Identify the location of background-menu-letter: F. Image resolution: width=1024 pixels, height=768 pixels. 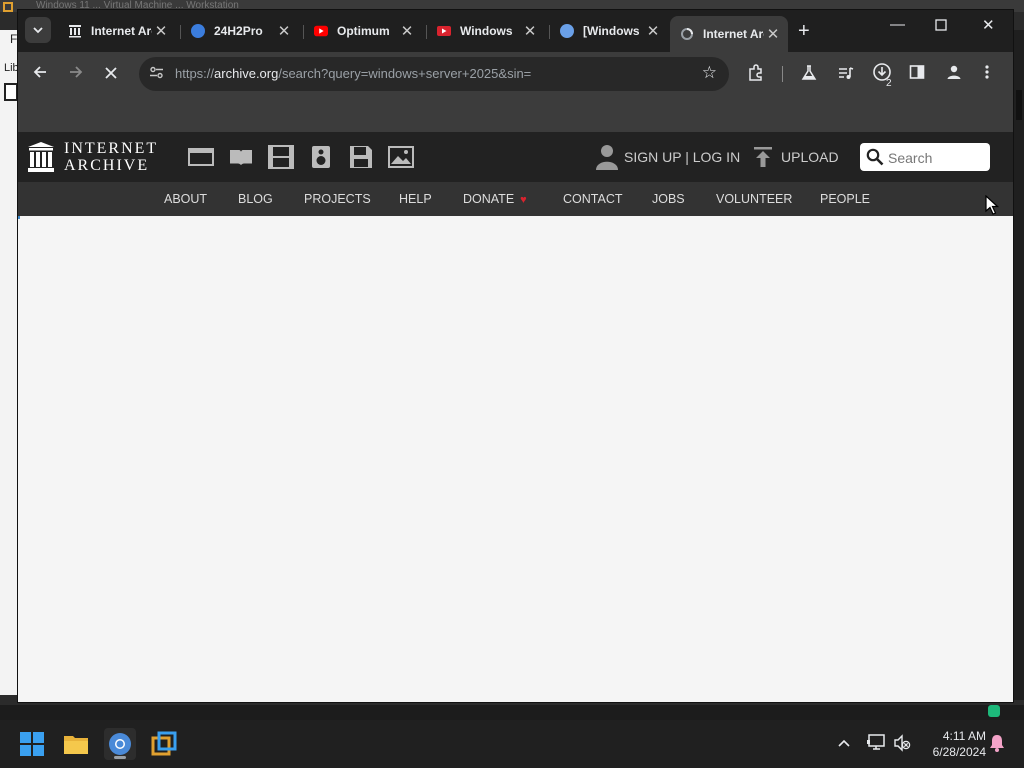
(13, 39).